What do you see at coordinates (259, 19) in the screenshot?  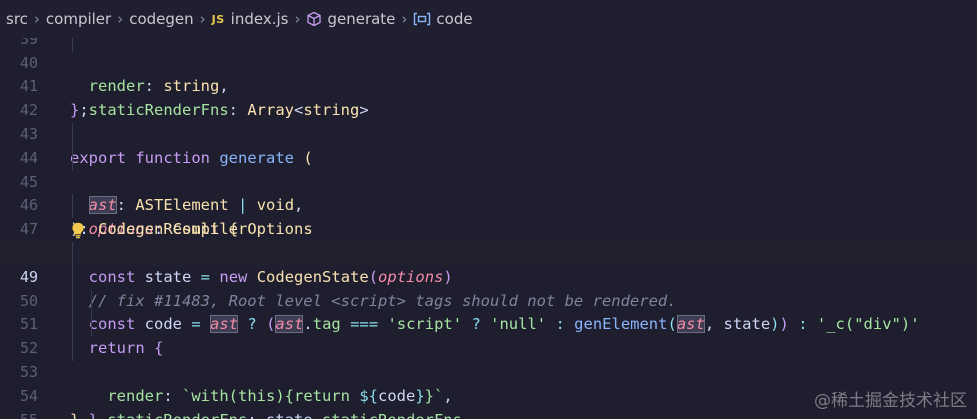 I see `breadcrumb-label: index.js` at bounding box center [259, 19].